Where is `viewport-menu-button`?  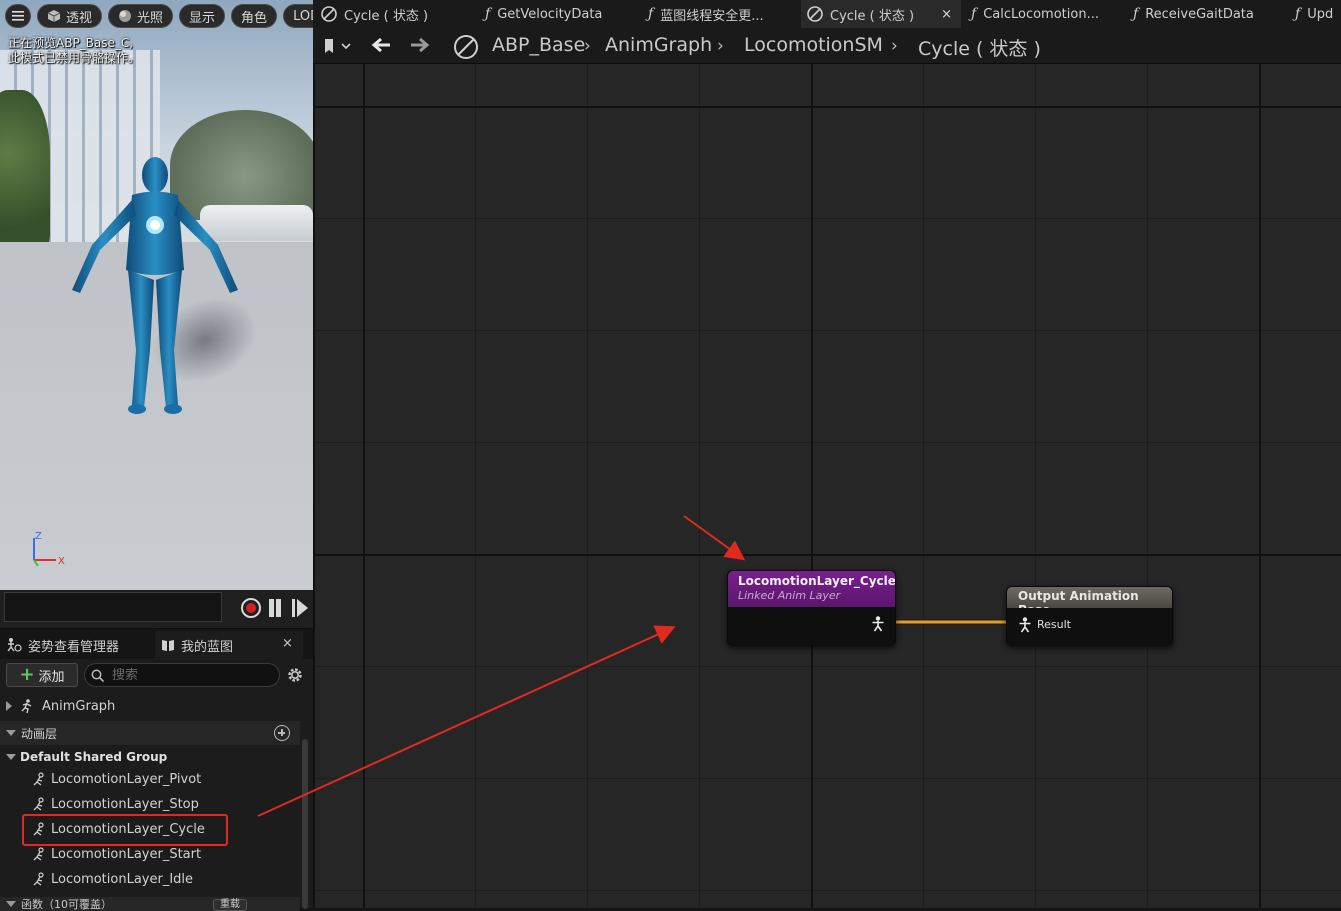
viewport-menu-button is located at coordinates (18, 16).